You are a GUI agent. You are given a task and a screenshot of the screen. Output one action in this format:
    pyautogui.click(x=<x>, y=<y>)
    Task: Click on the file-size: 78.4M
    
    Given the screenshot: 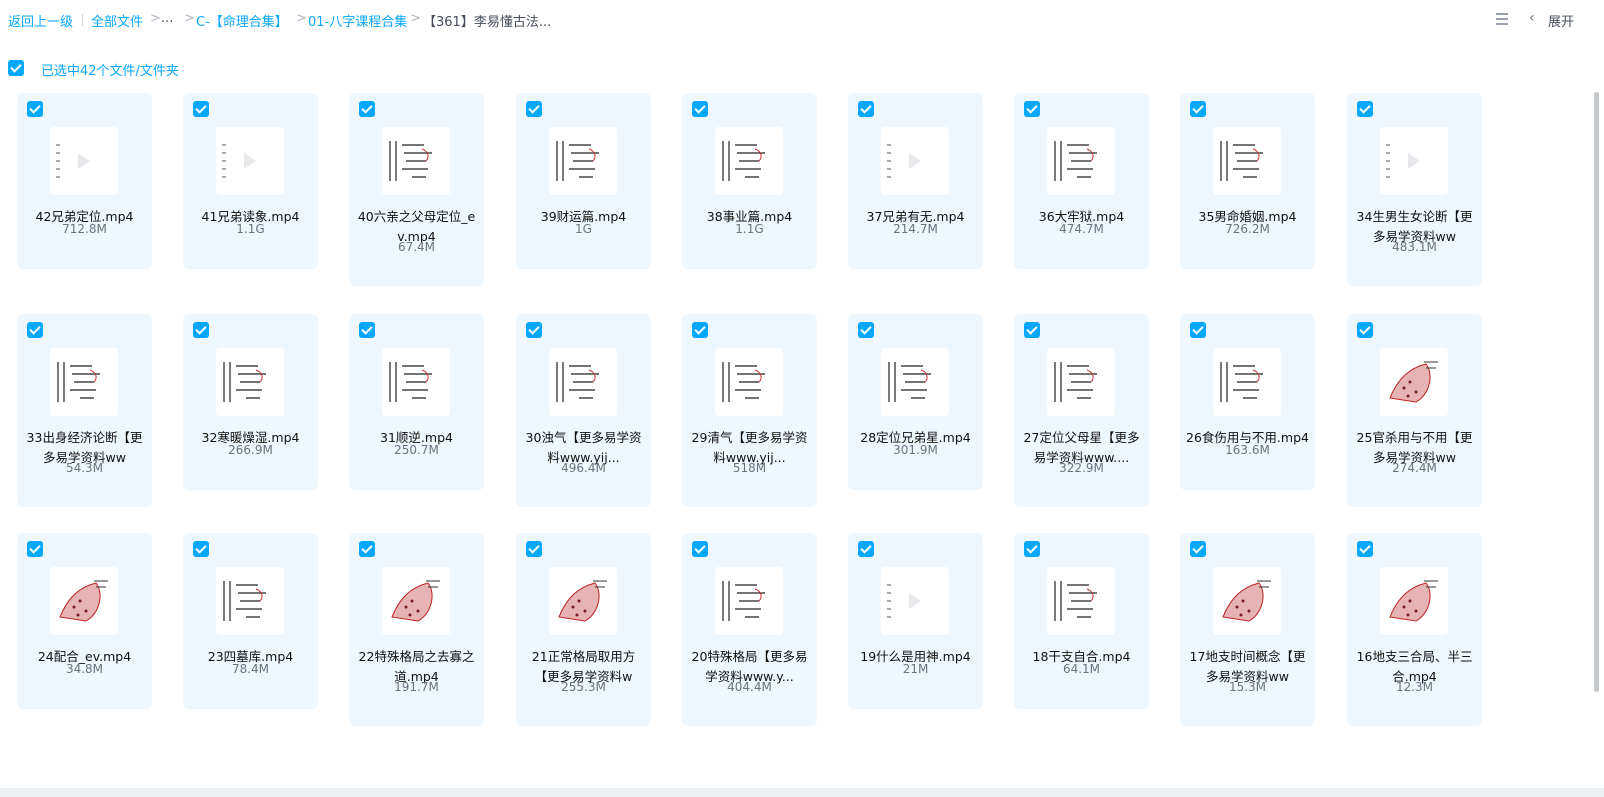 What is the action you would take?
    pyautogui.click(x=250, y=669)
    